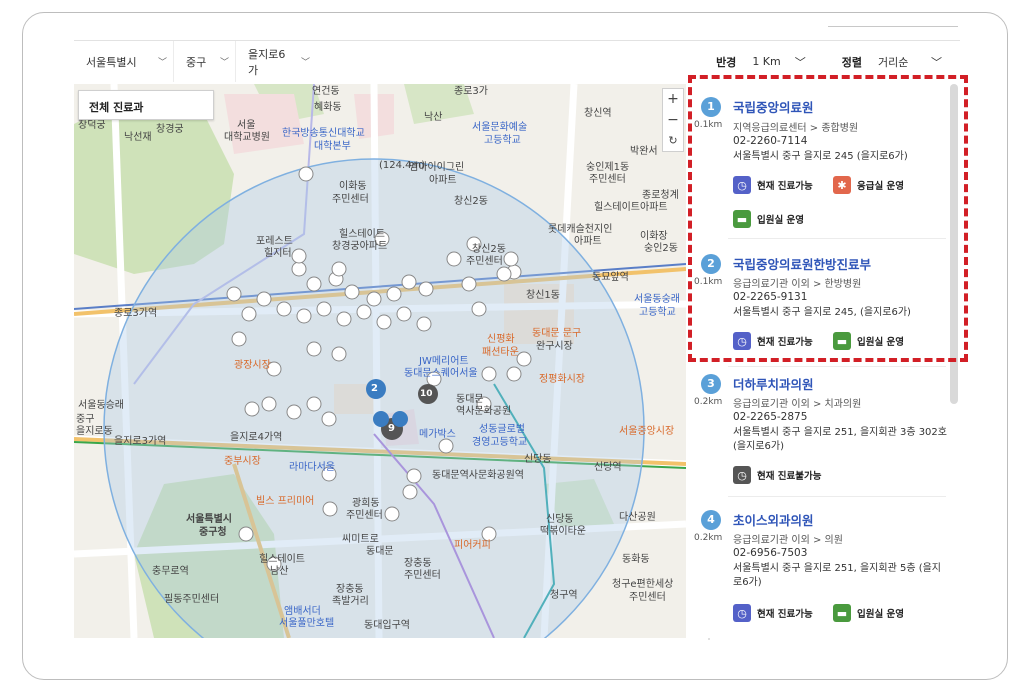 This screenshot has width=1024, height=690. Describe the element at coordinates (209, 519) in the screenshot. I see `map-label: 서울특별시` at that location.